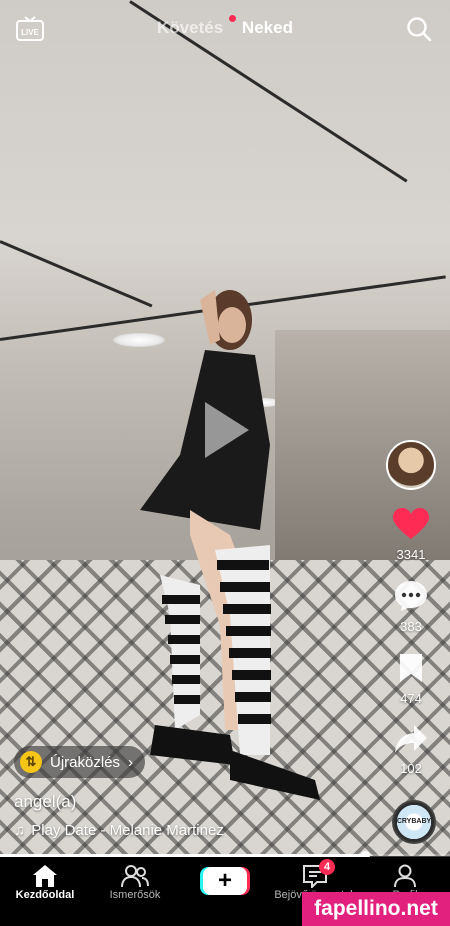  I want to click on tab-for-you: Neked, so click(267, 27).